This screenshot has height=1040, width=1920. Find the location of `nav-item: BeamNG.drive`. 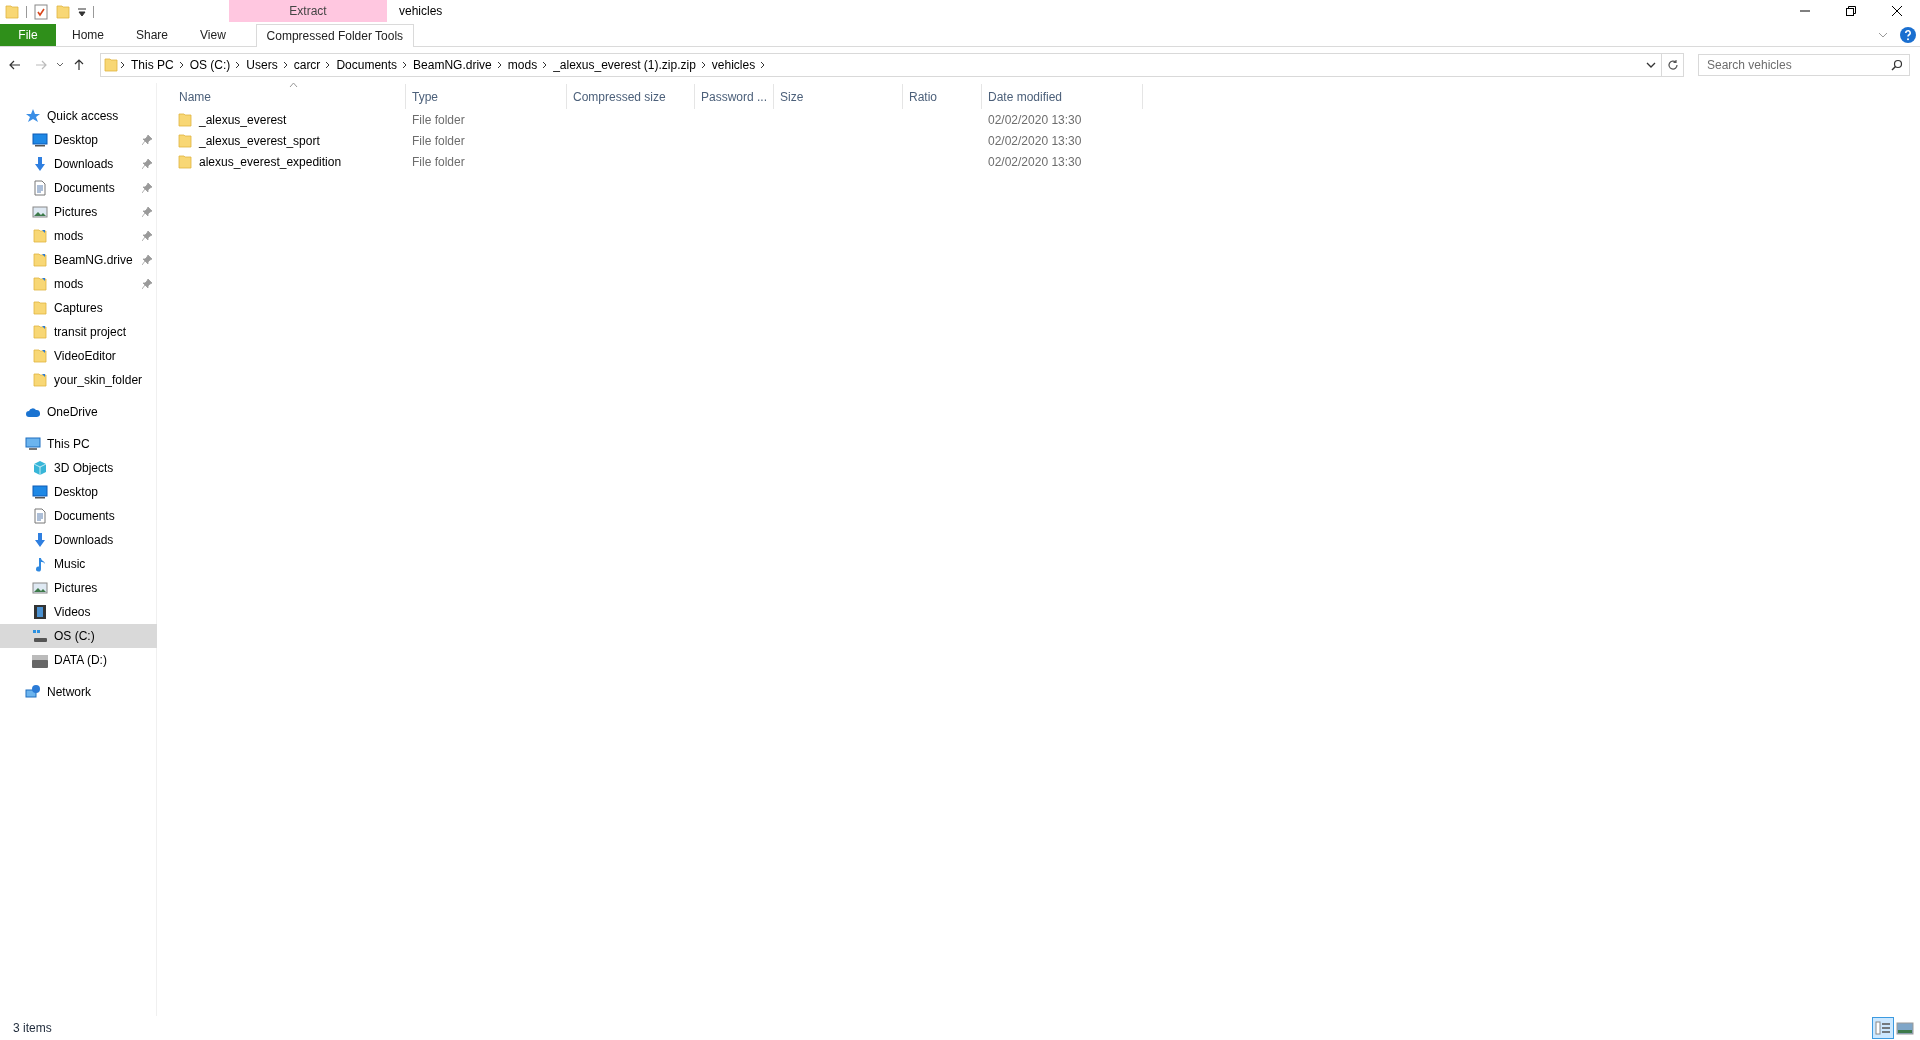

nav-item: BeamNG.drive is located at coordinates (78, 260).